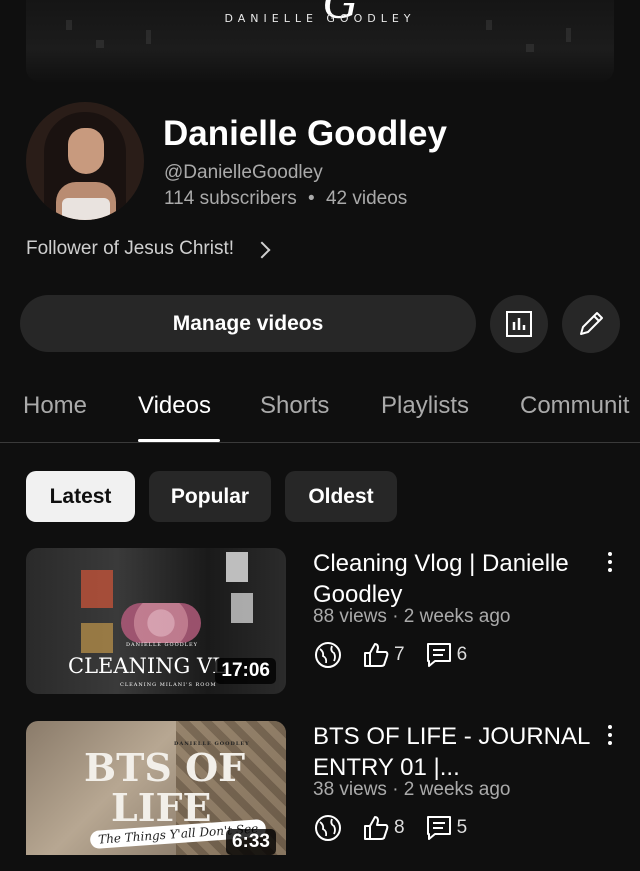 The width and height of the screenshot is (640, 871). I want to click on thumbnail-subtitle-text: CLEANING MILANI'S ROOM, so click(168, 685).